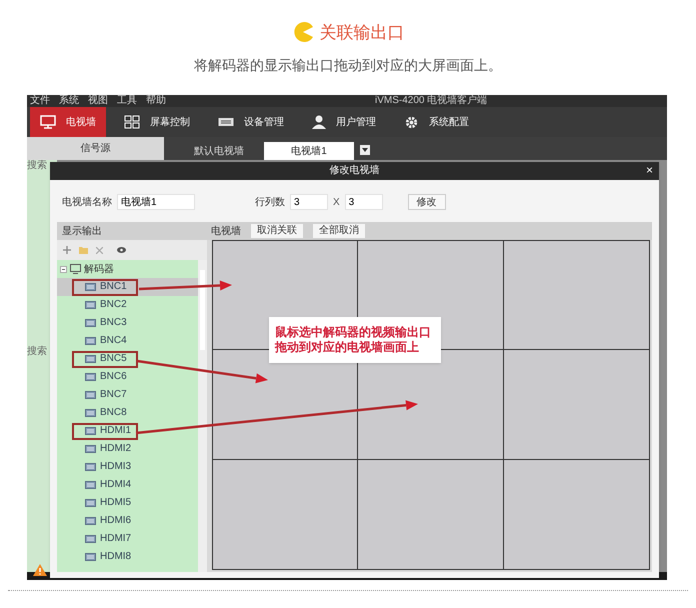 The image size is (696, 608). Describe the element at coordinates (348, 65) in the screenshot. I see `article-subtitle: 将解码器的显示输出口拖动到对应的大屏画面上。` at that location.